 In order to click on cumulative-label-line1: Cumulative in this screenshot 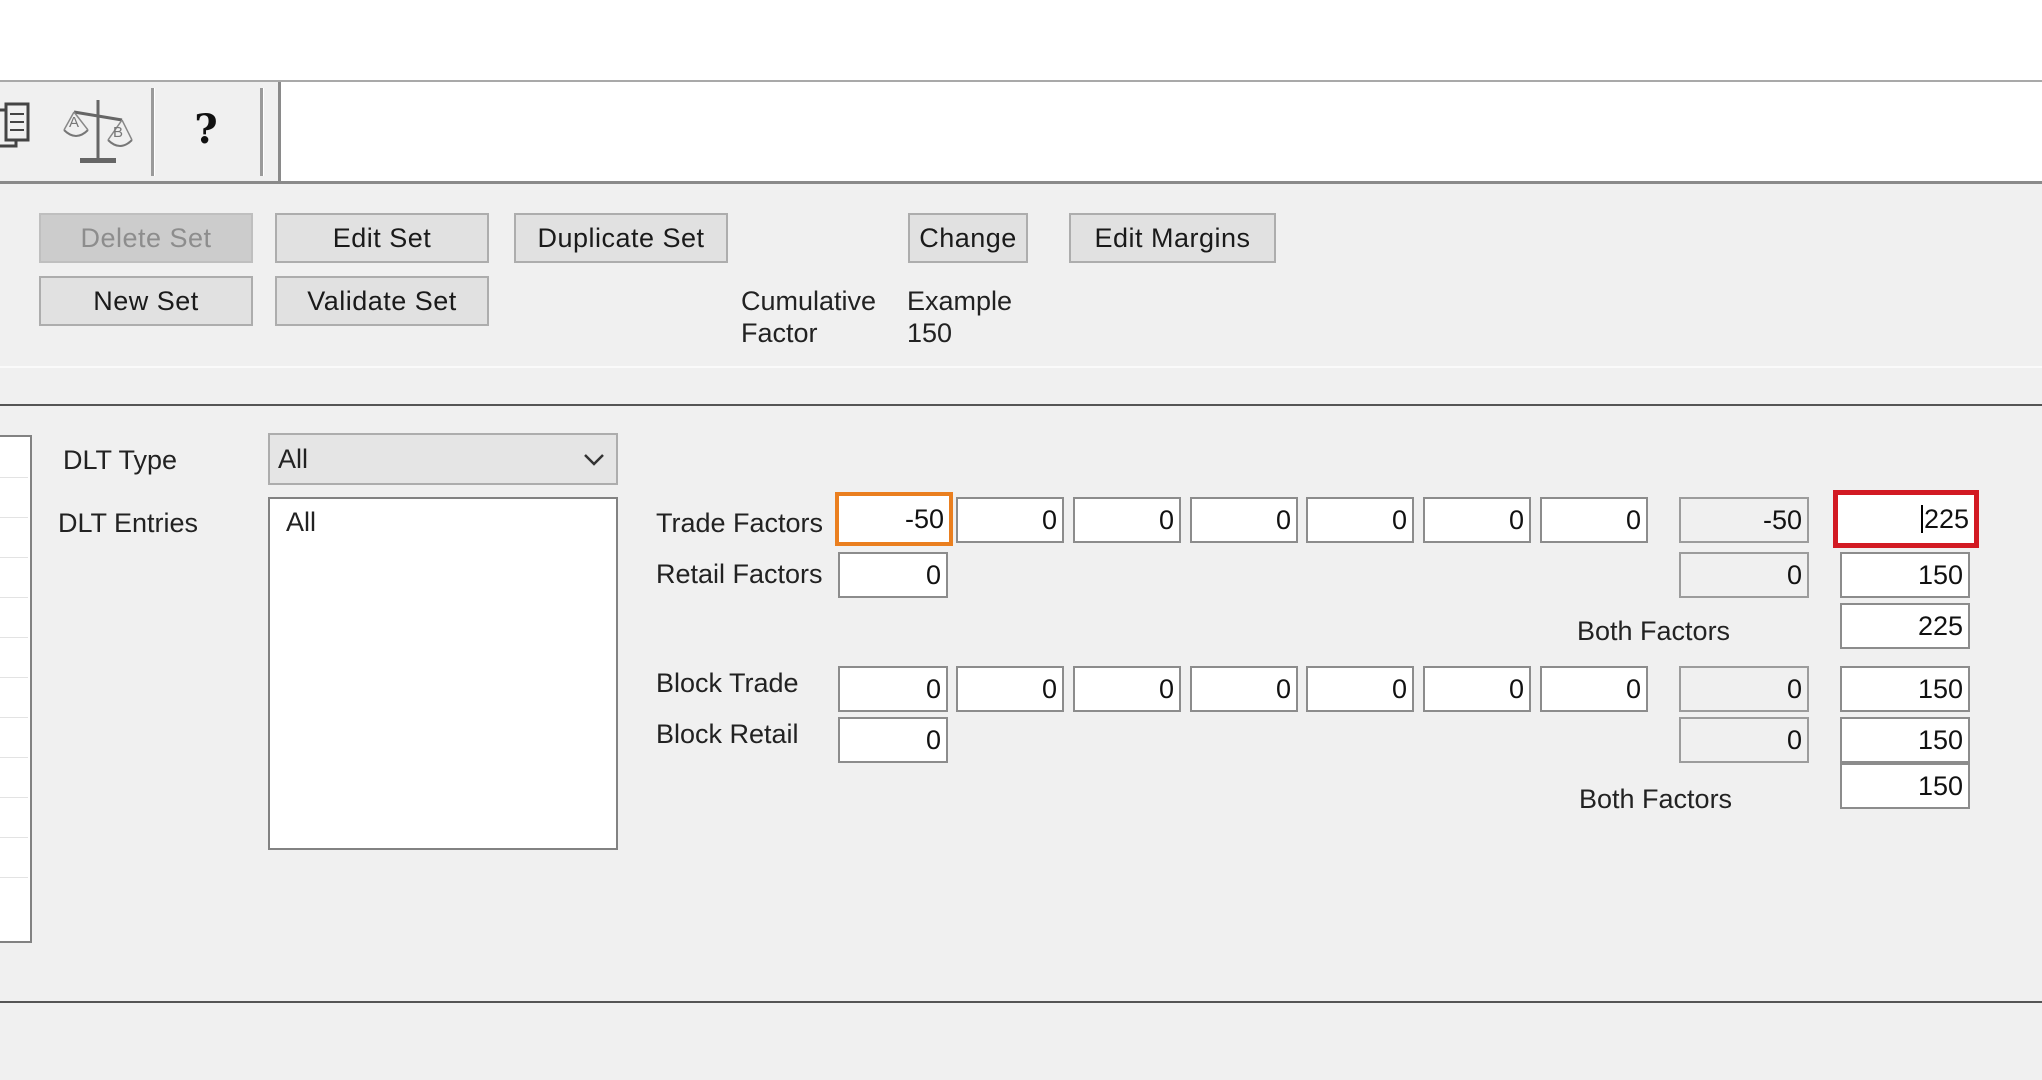, I will do `click(809, 301)`.